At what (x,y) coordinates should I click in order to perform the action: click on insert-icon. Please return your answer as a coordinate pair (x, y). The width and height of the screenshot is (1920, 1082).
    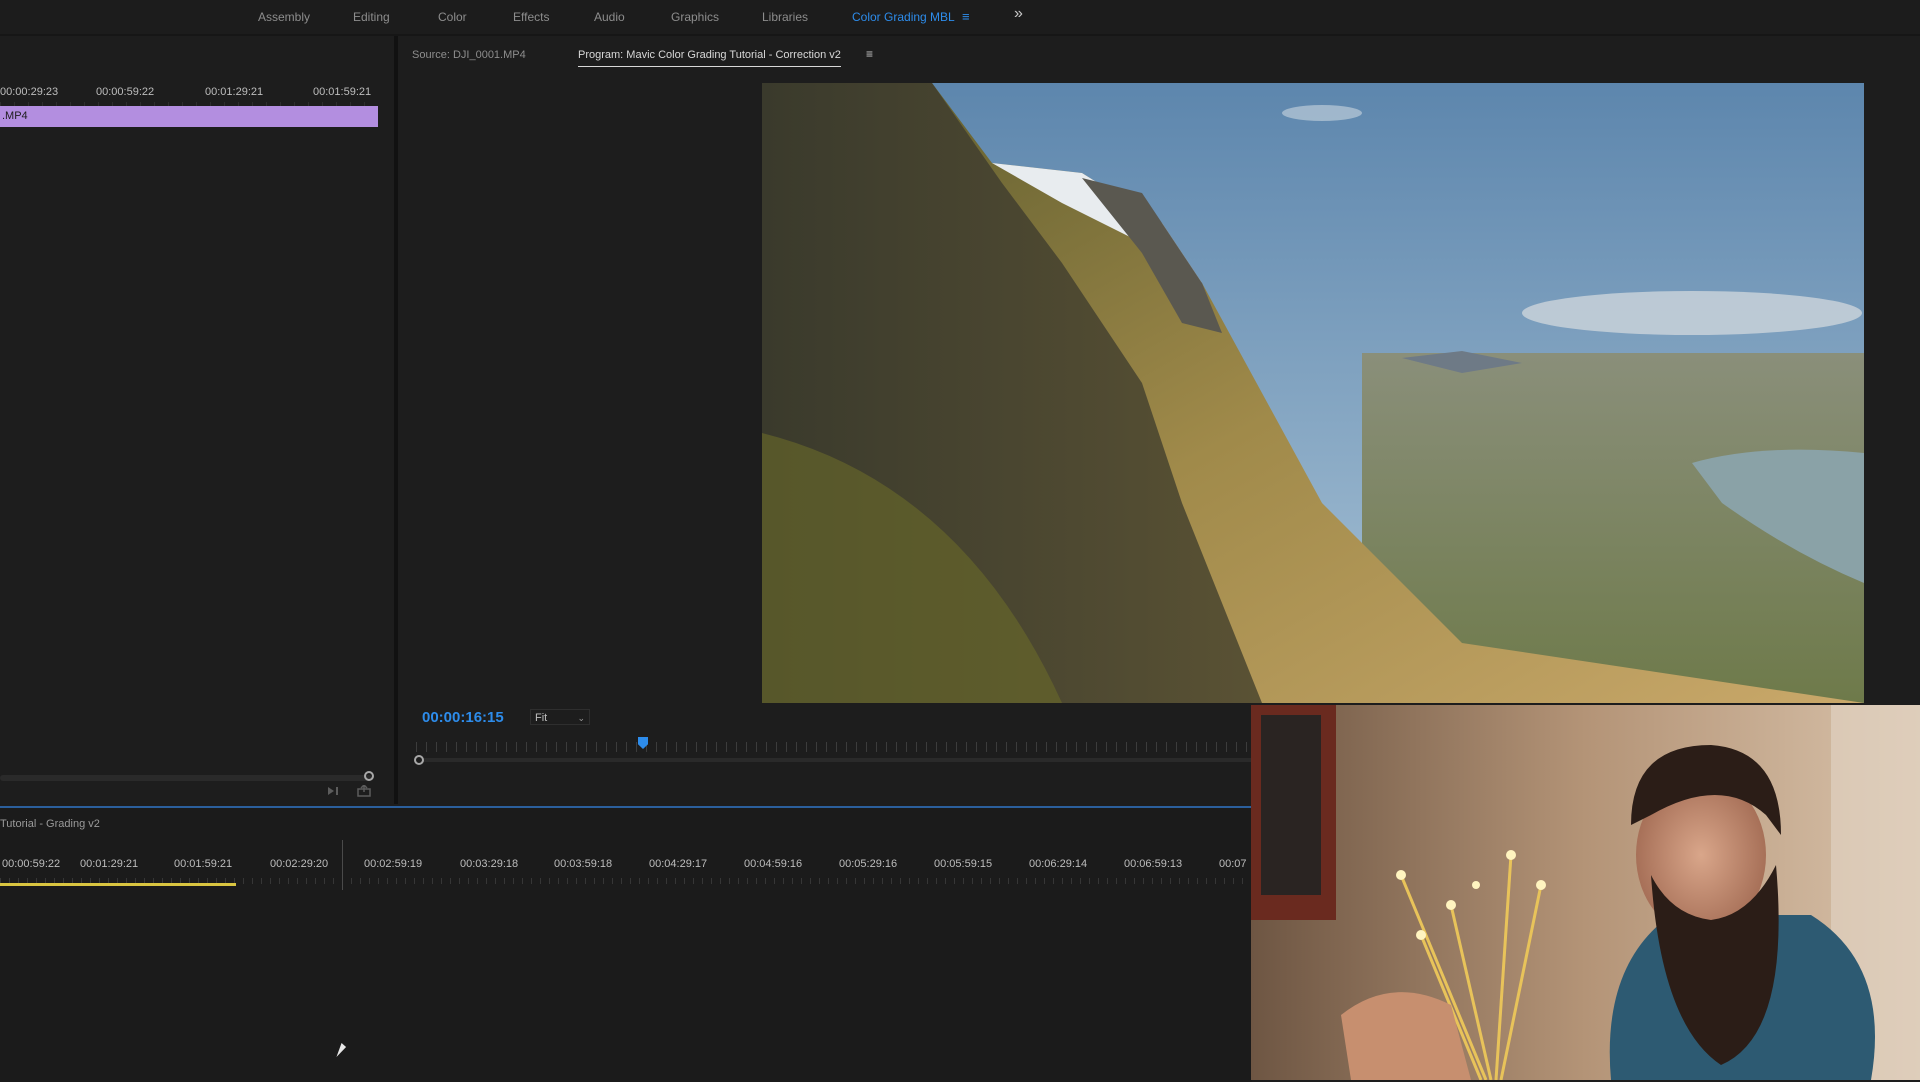
    Looking at the image, I should click on (335, 792).